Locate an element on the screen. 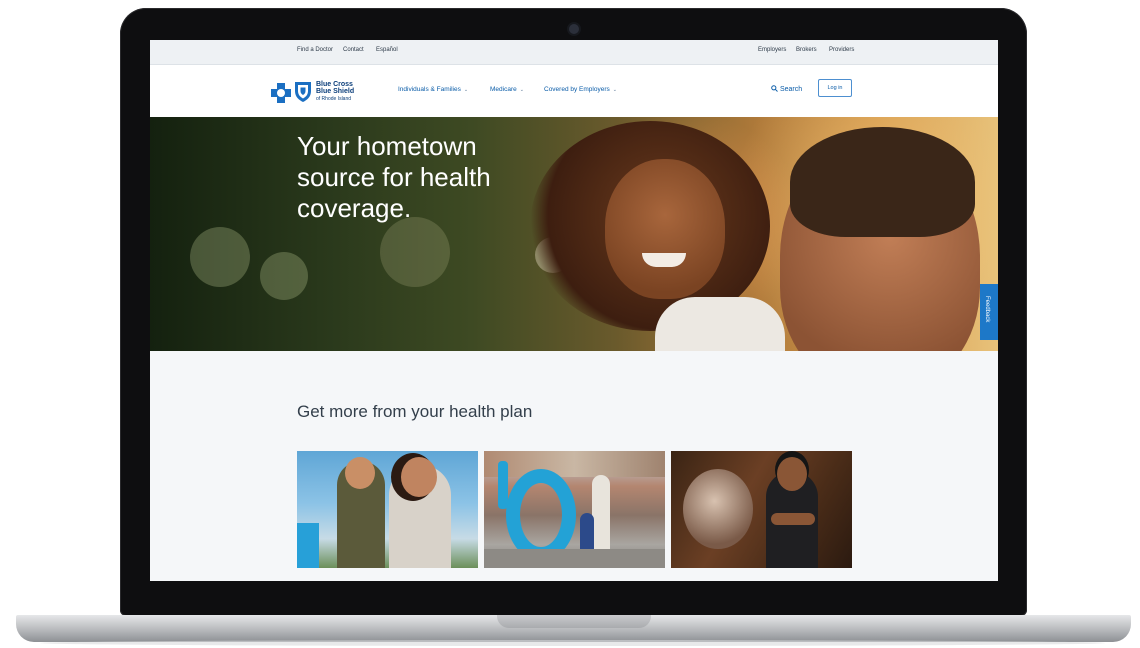 The image size is (1140, 648). util-link-contact: Contact is located at coordinates (353, 50).